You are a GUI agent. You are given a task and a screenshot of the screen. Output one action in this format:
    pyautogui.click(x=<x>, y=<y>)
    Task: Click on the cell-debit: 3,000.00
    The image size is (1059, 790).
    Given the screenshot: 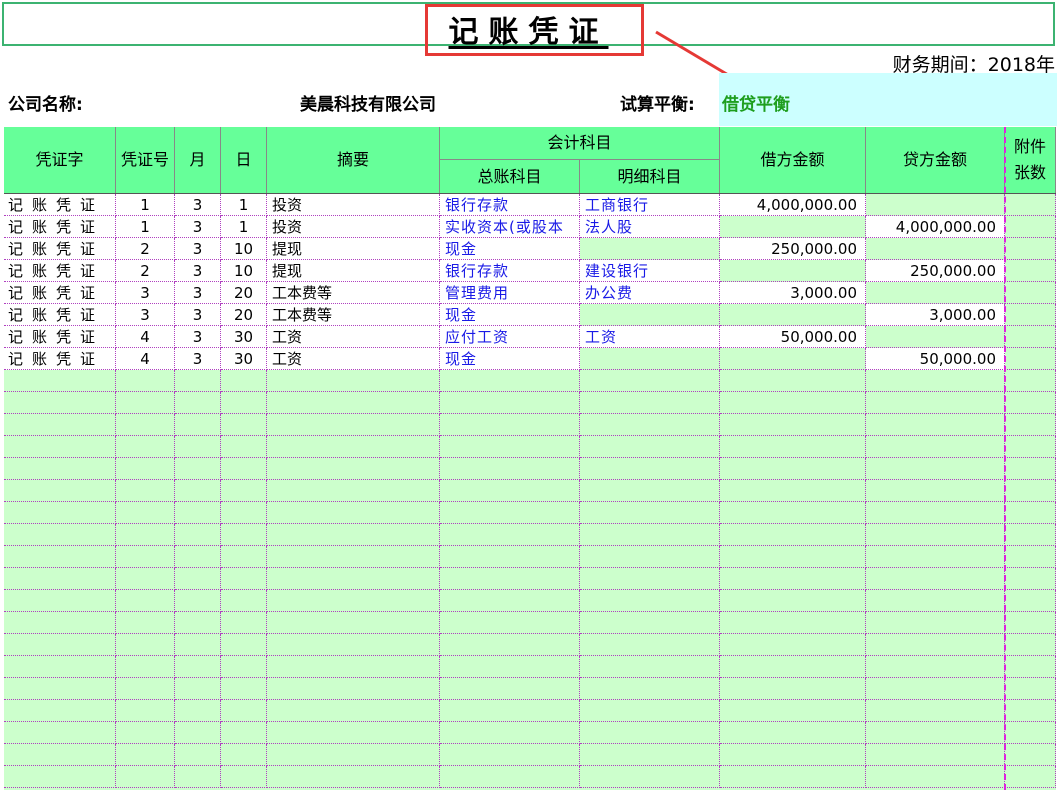 What is the action you would take?
    pyautogui.click(x=793, y=293)
    